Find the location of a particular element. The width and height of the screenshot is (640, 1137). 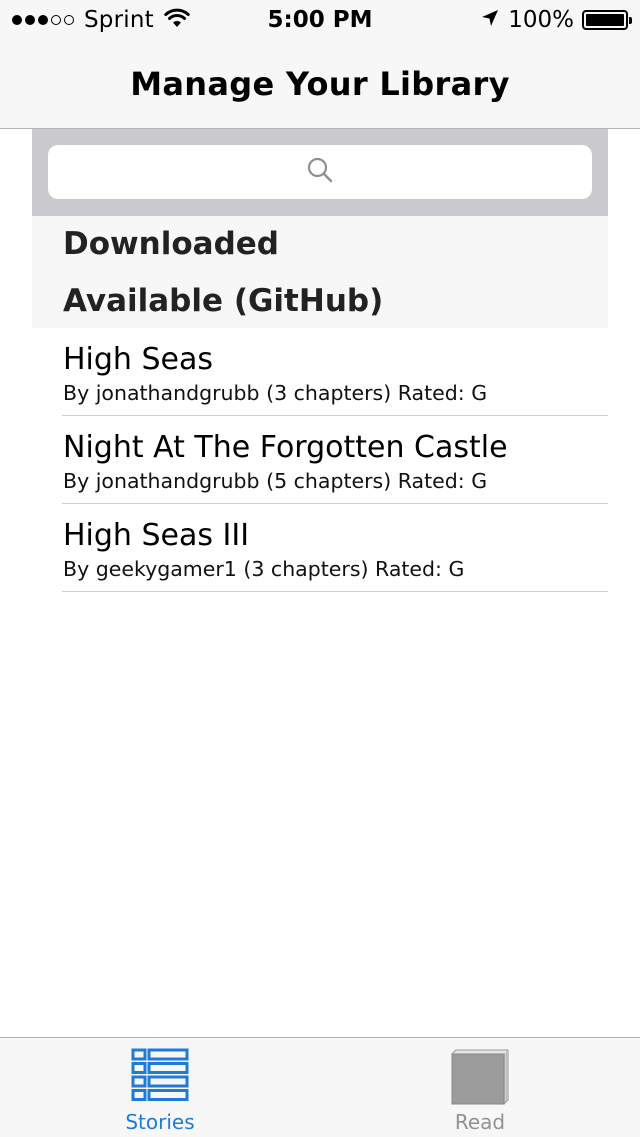

status-right: 100% is located at coordinates (556, 20).